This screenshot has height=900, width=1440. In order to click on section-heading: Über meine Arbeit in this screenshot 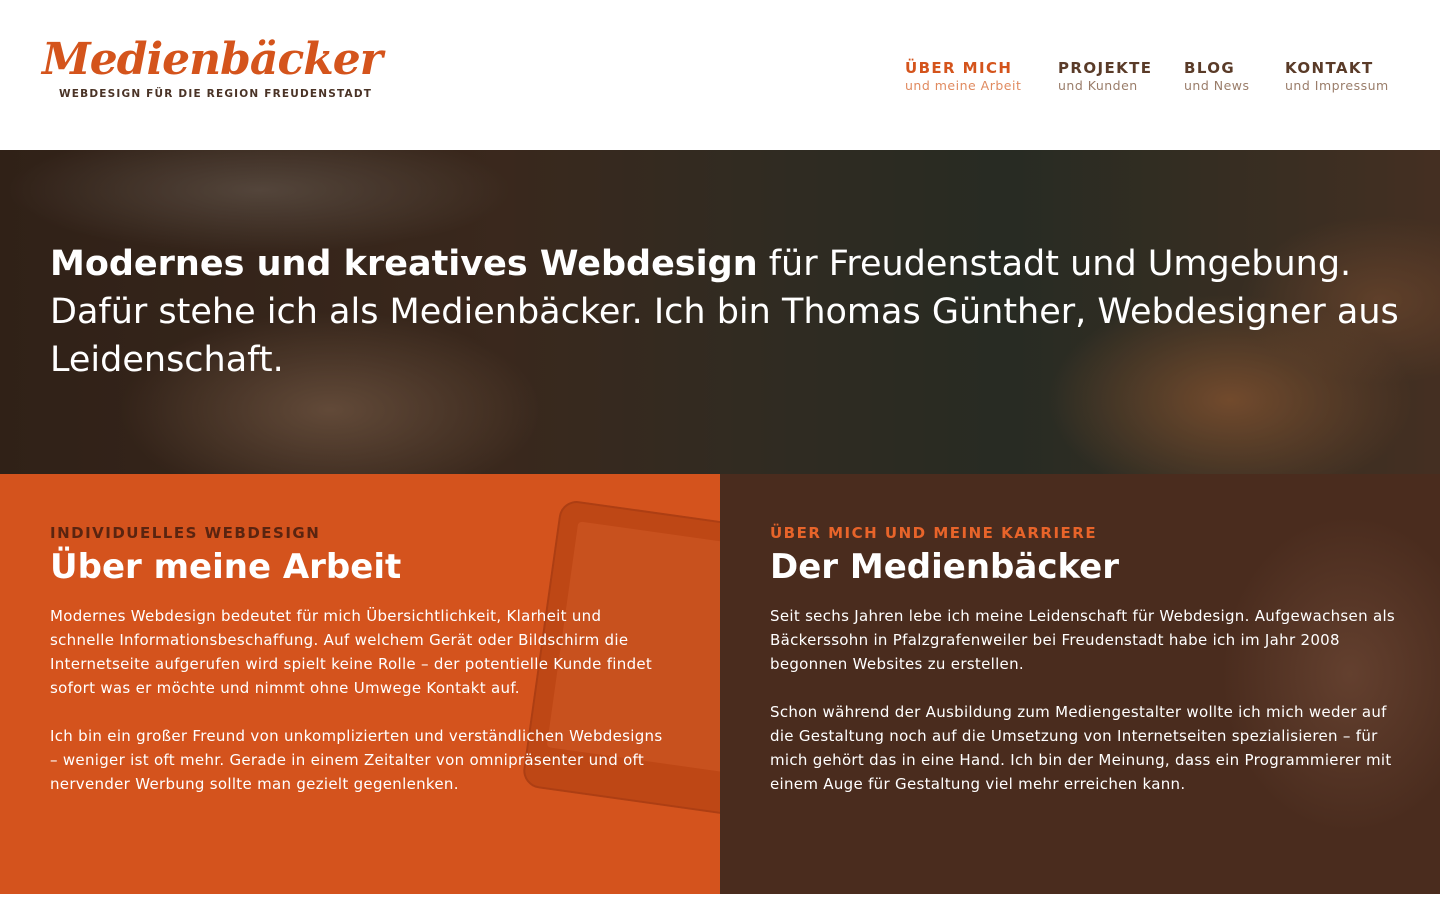, I will do `click(226, 567)`.